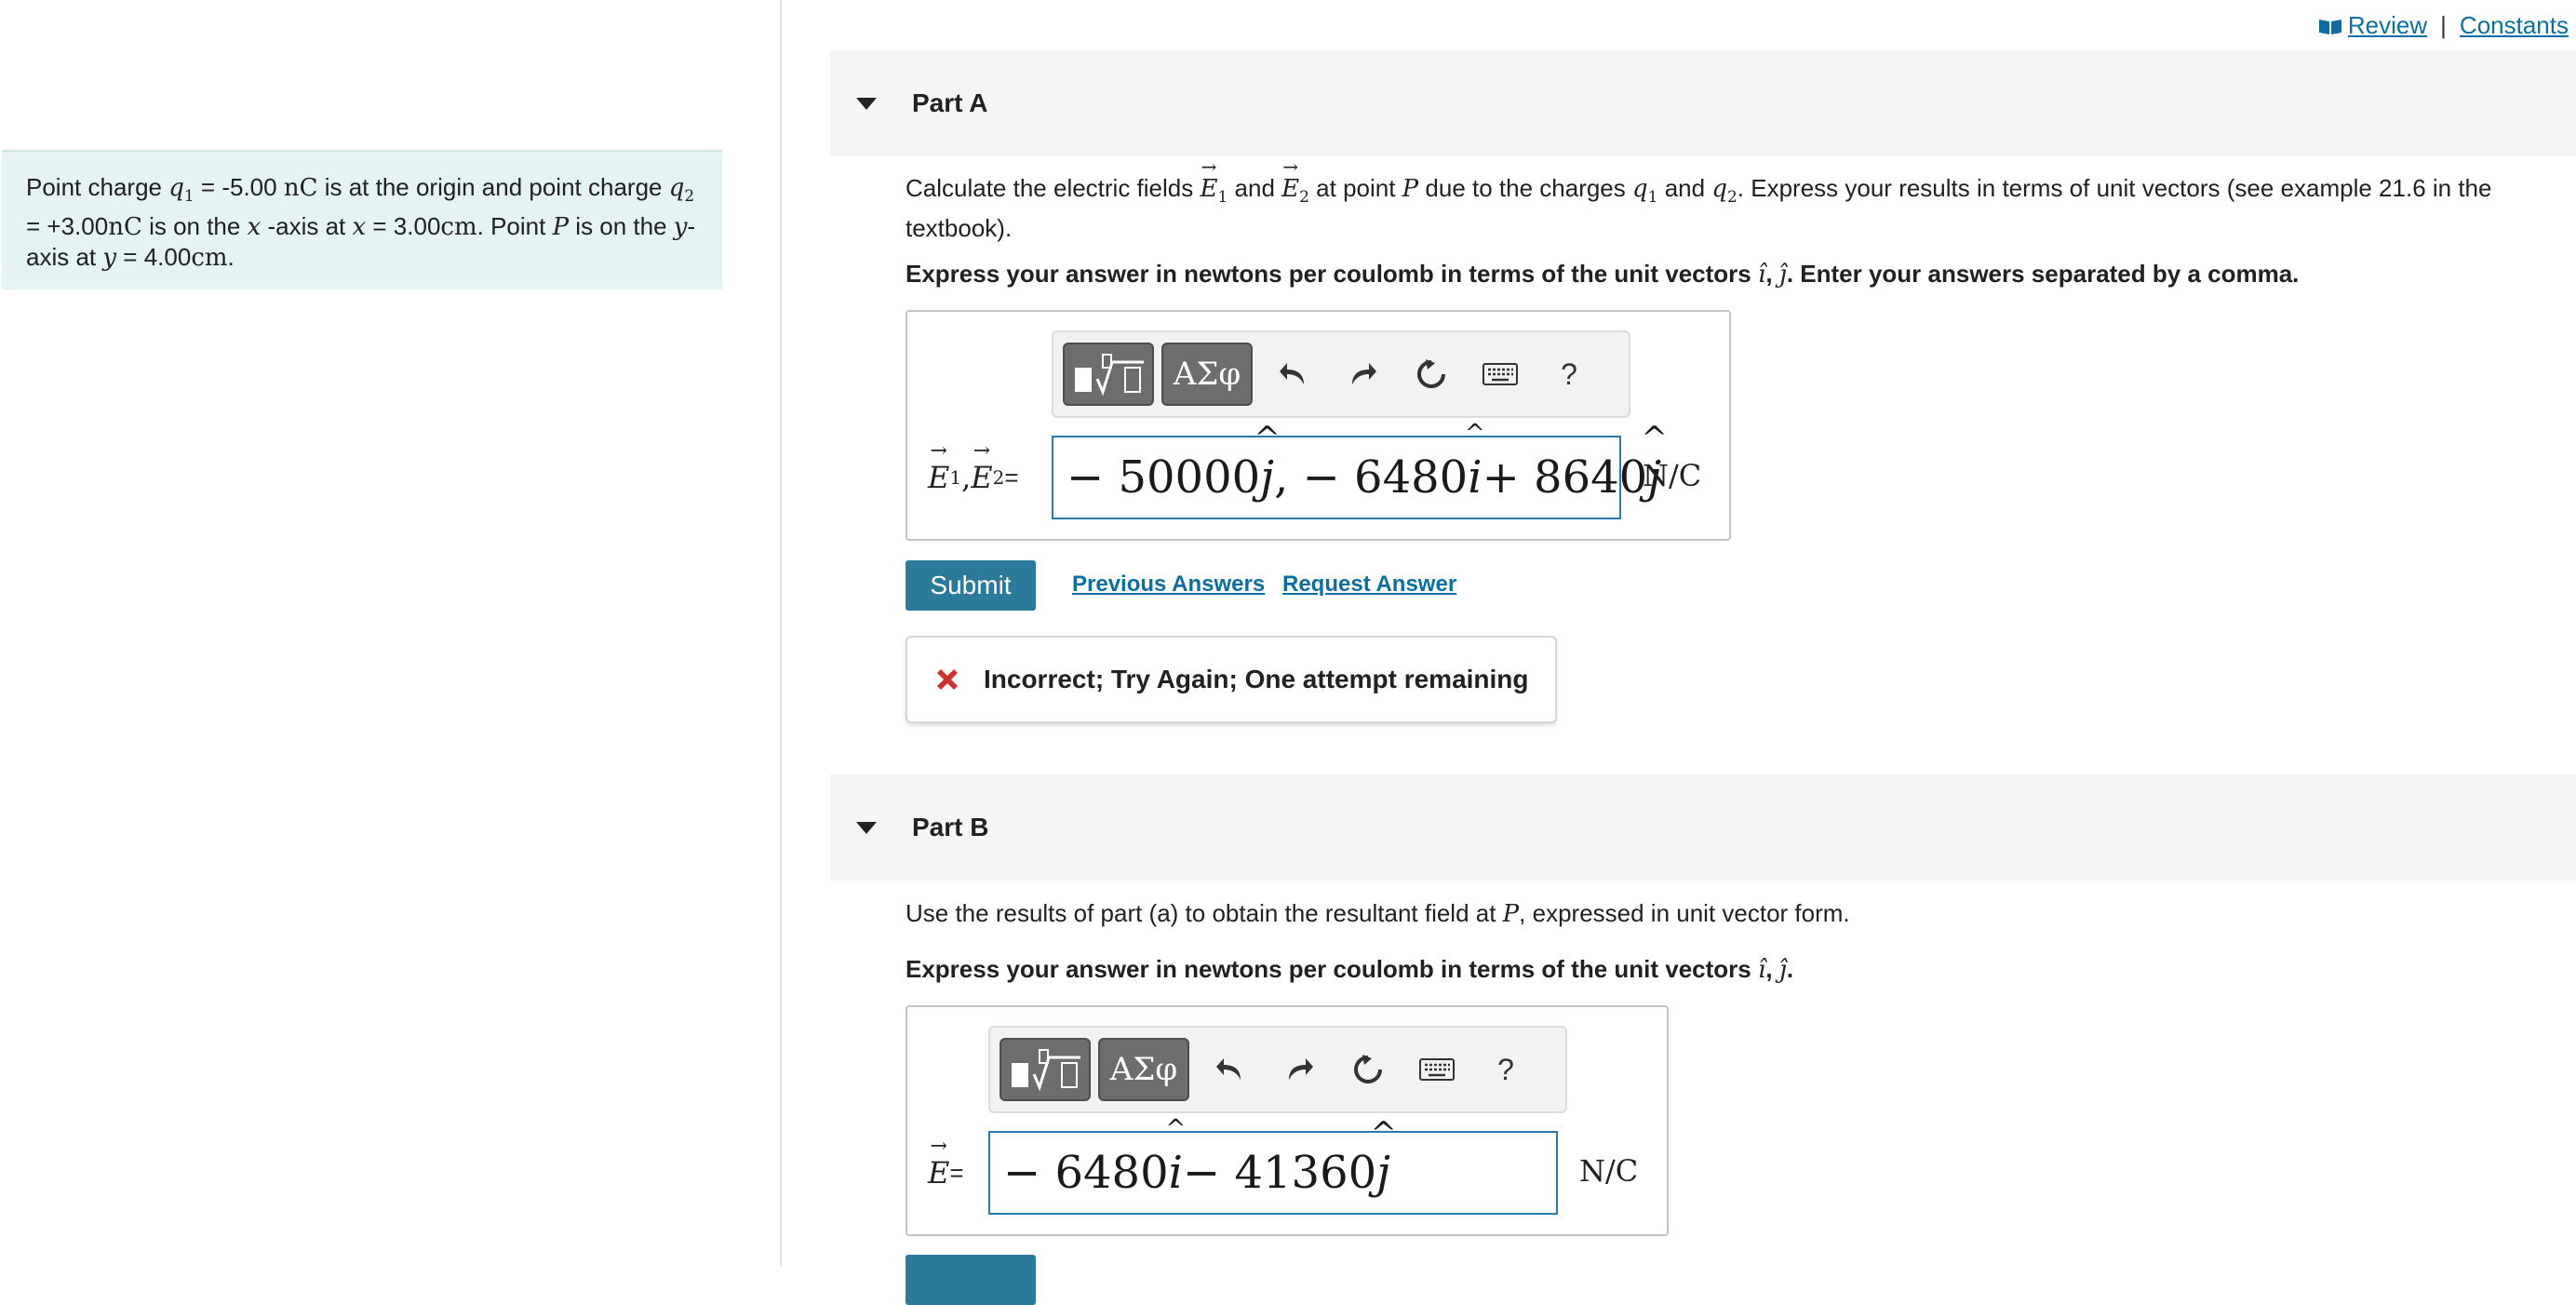 The height and width of the screenshot is (1305, 2576). What do you see at coordinates (561, 227) in the screenshot?
I see `p-symbol: P` at bounding box center [561, 227].